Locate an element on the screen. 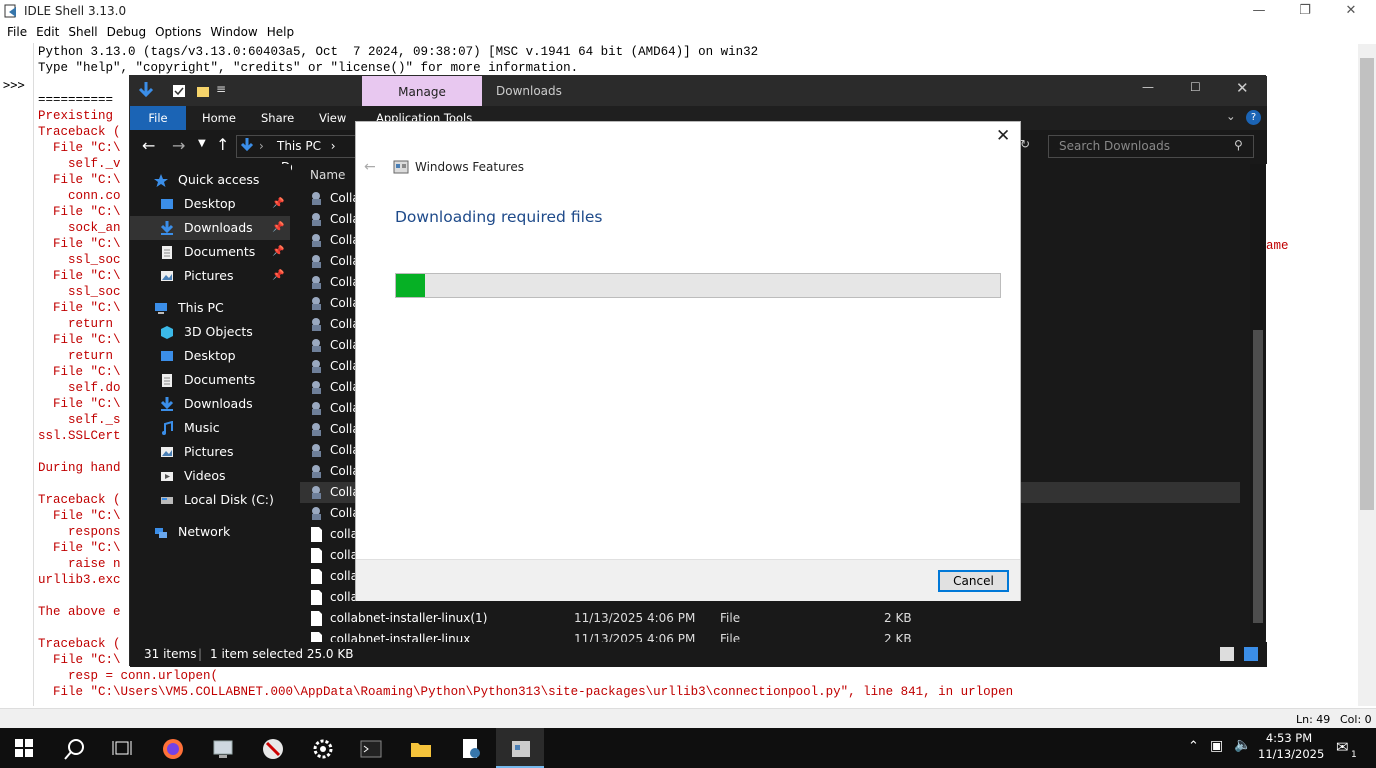 Image resolution: width=1376 pixels, height=768 pixels. pictures-icon is located at coordinates (167, 276).